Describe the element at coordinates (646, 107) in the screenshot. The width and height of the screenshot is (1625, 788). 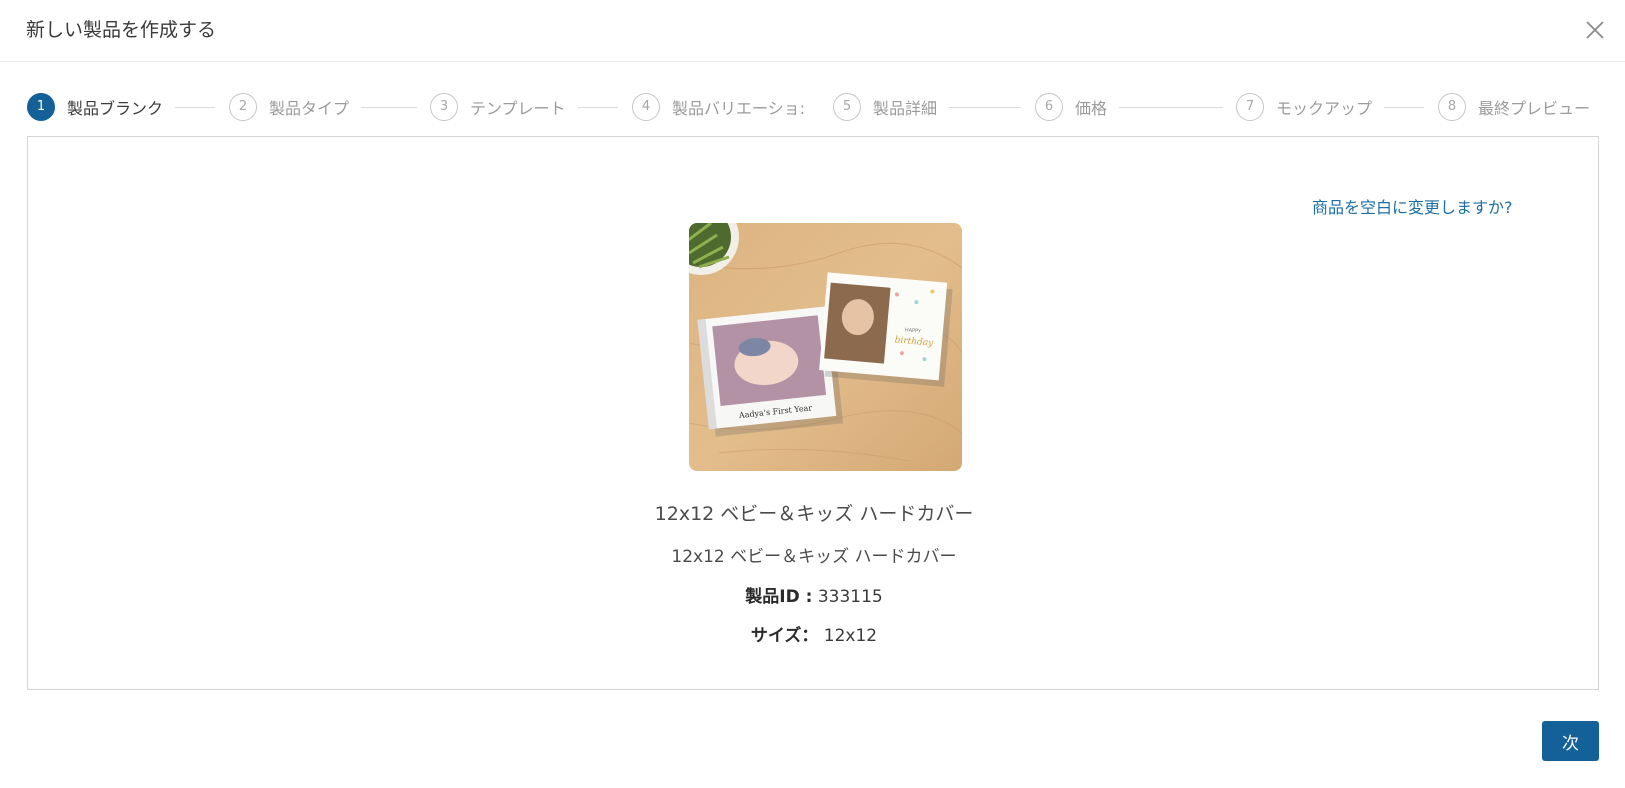
I see `step-number: 4` at that location.